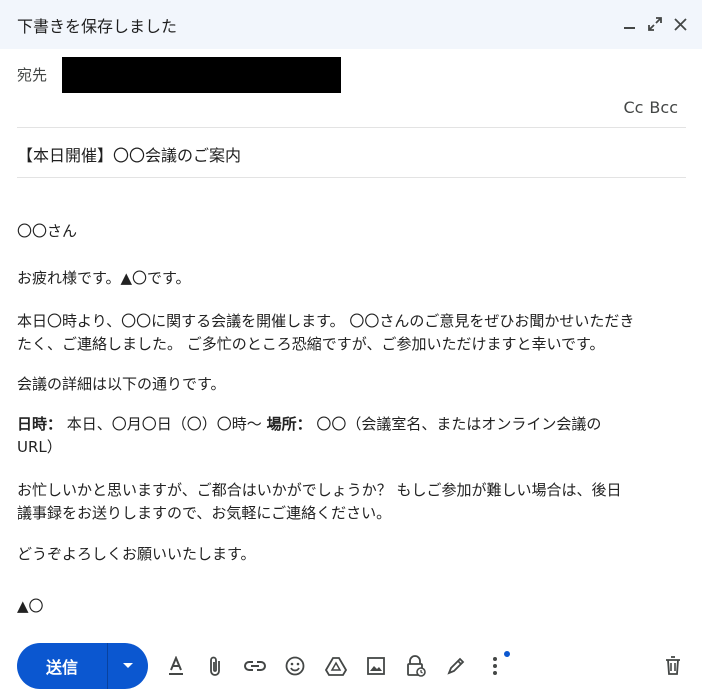 The image size is (702, 692). Describe the element at coordinates (456, 666) in the screenshot. I see `signature-pen-icon` at that location.